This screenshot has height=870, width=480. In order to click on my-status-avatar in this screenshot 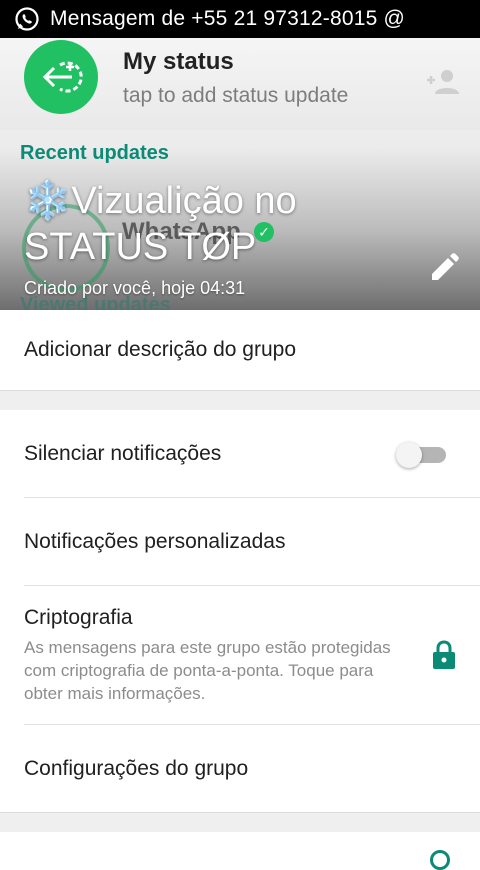, I will do `click(61, 77)`.